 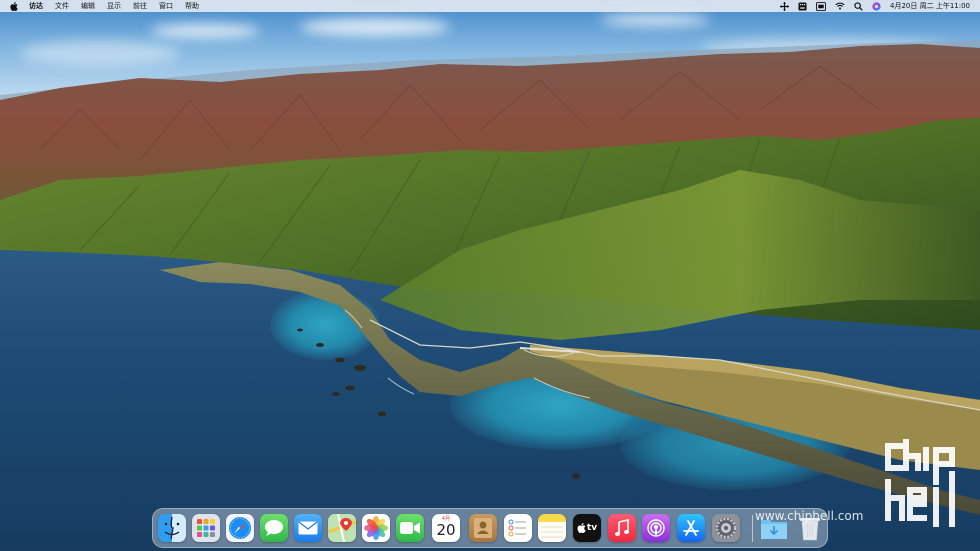 What do you see at coordinates (809, 516) in the screenshot?
I see `watermark-url: www.chiphell.com` at bounding box center [809, 516].